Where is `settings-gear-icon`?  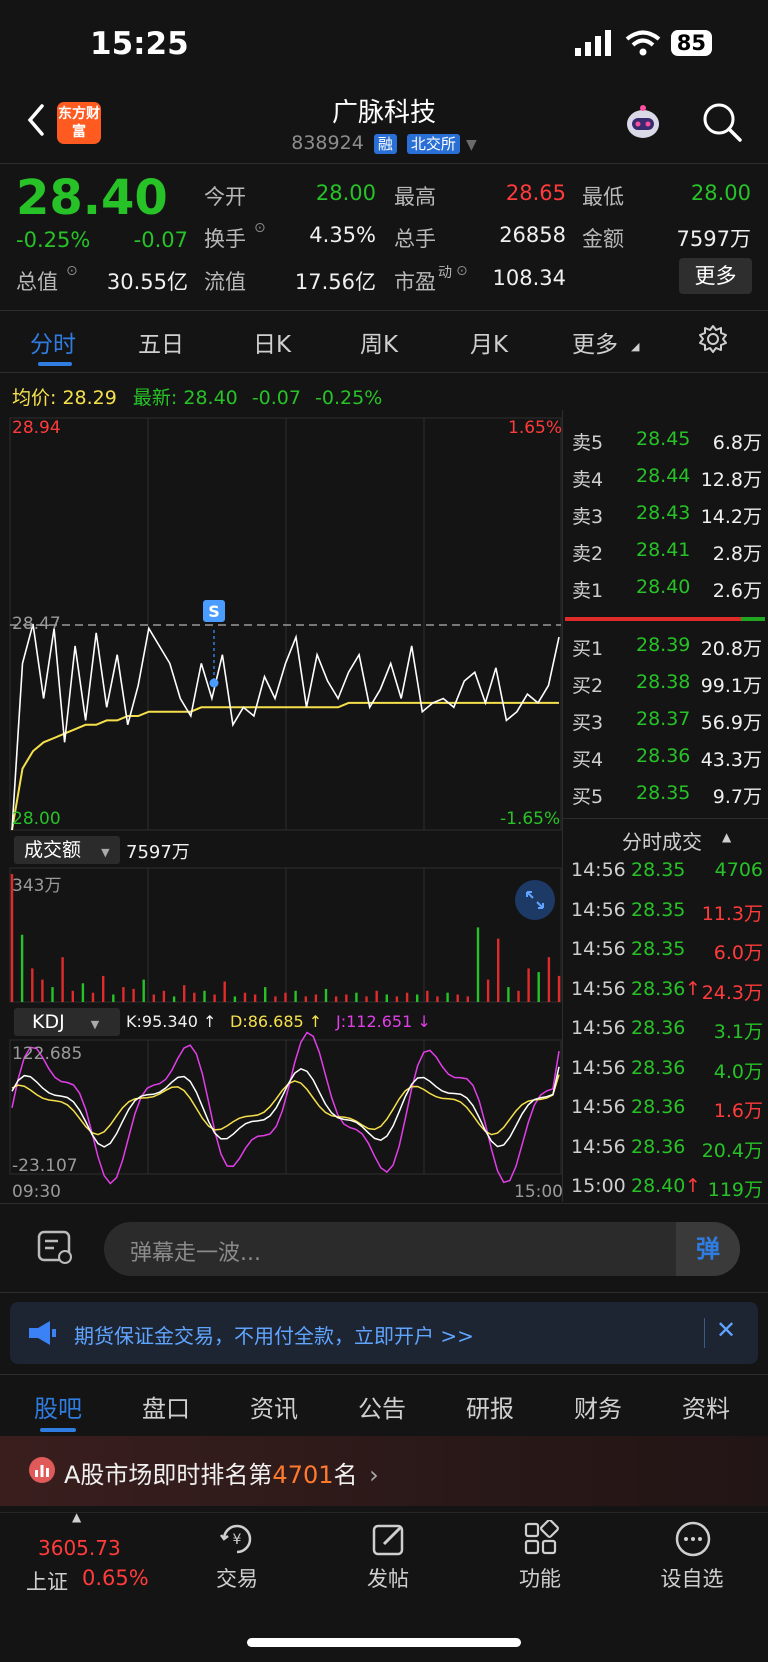
settings-gear-icon is located at coordinates (713, 339).